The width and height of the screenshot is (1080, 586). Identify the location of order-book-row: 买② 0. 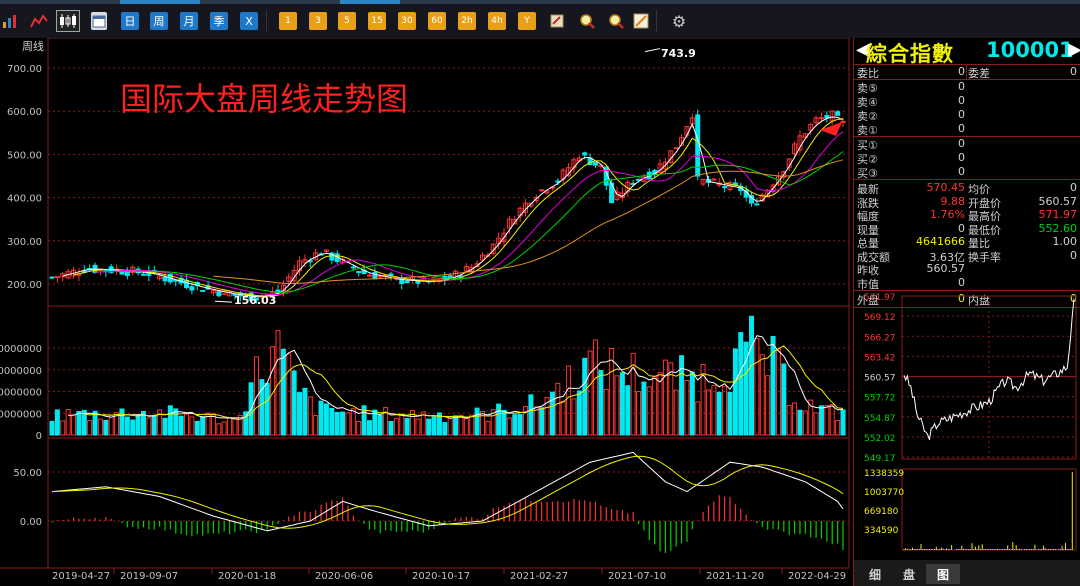
(967, 158).